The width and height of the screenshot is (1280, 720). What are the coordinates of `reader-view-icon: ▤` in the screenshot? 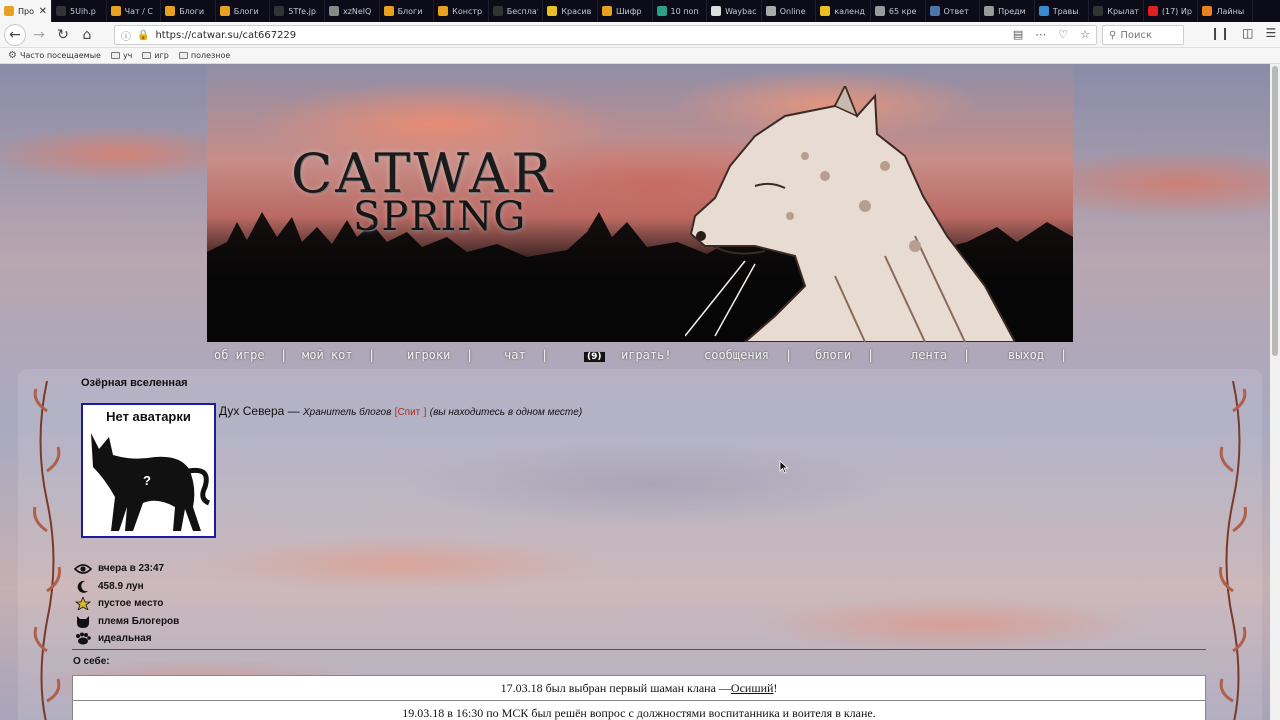 It's located at (1018, 34).